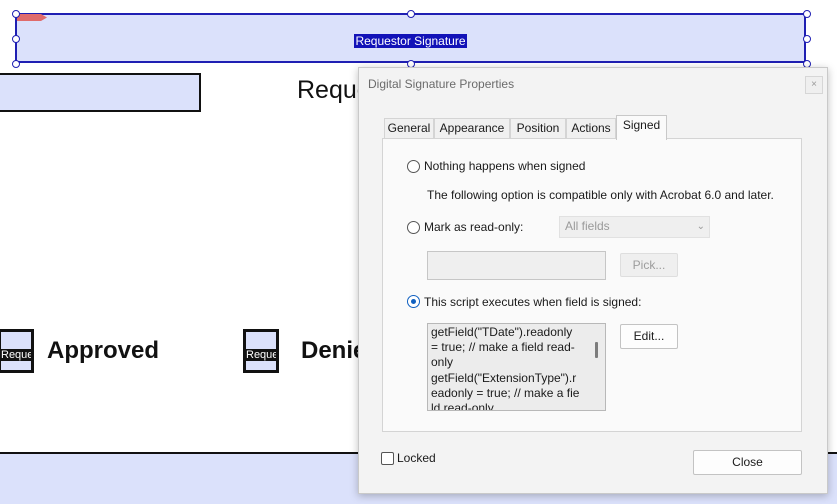  What do you see at coordinates (413, 227) in the screenshot?
I see `radio-mark-read-only` at bounding box center [413, 227].